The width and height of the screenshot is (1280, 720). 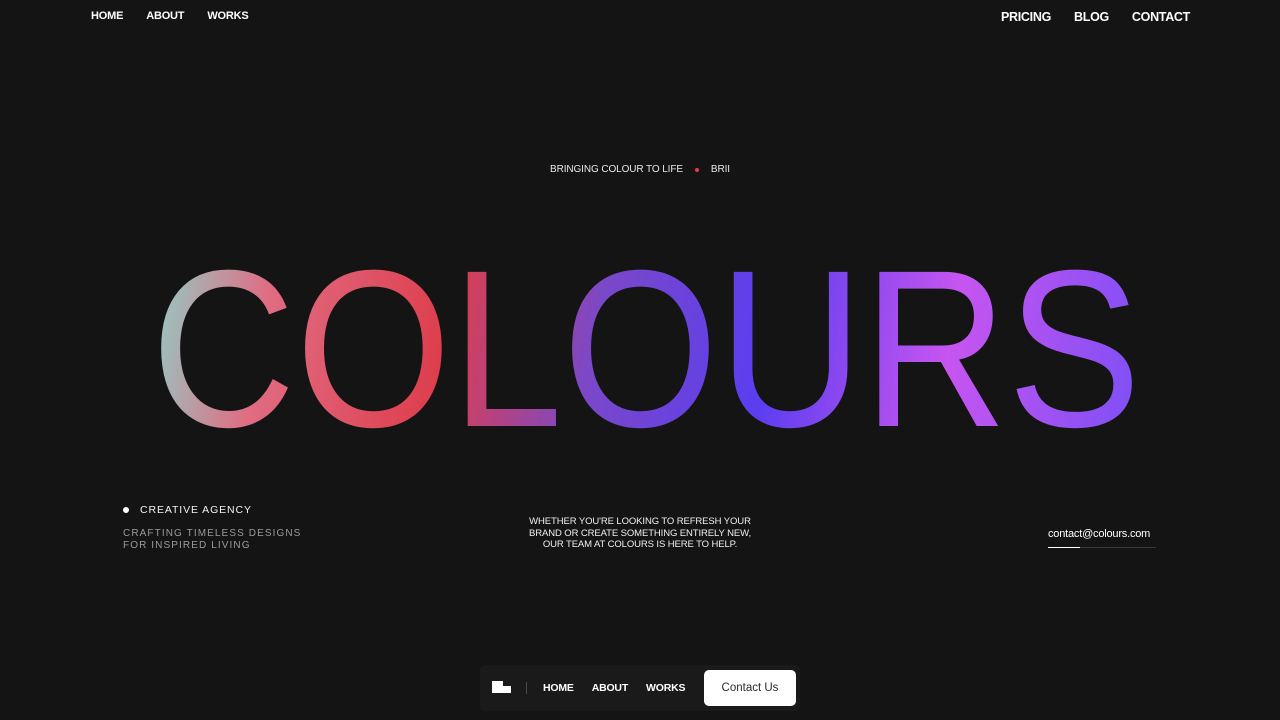 I want to click on nav-link-blog: BLOG, so click(x=1091, y=17).